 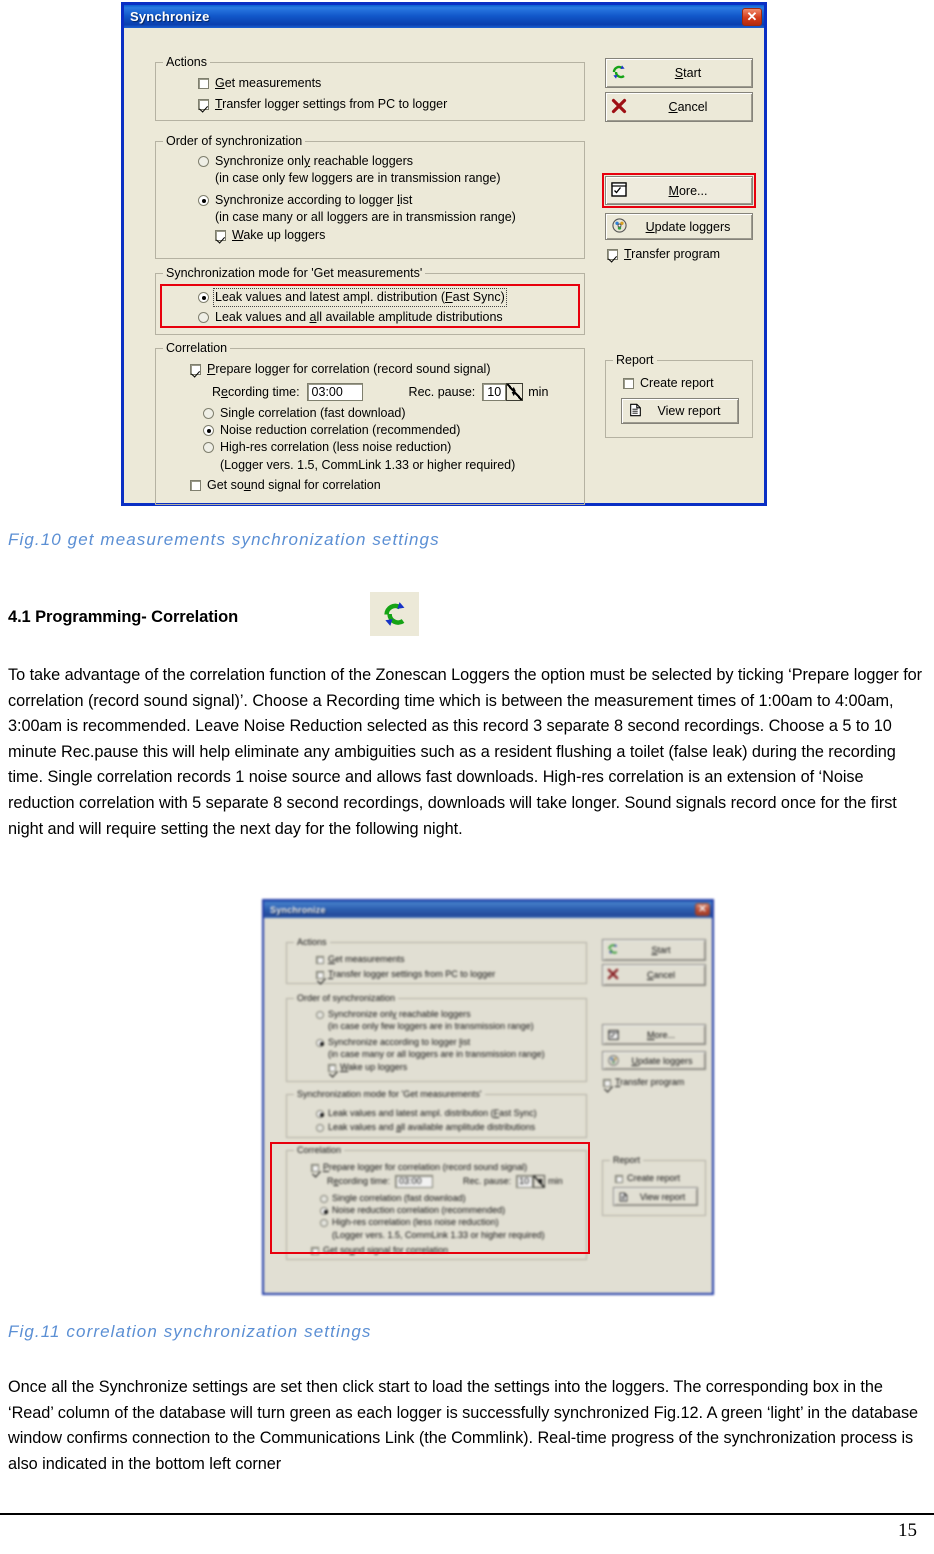 I want to click on view-report-label: View report, so click(x=689, y=411).